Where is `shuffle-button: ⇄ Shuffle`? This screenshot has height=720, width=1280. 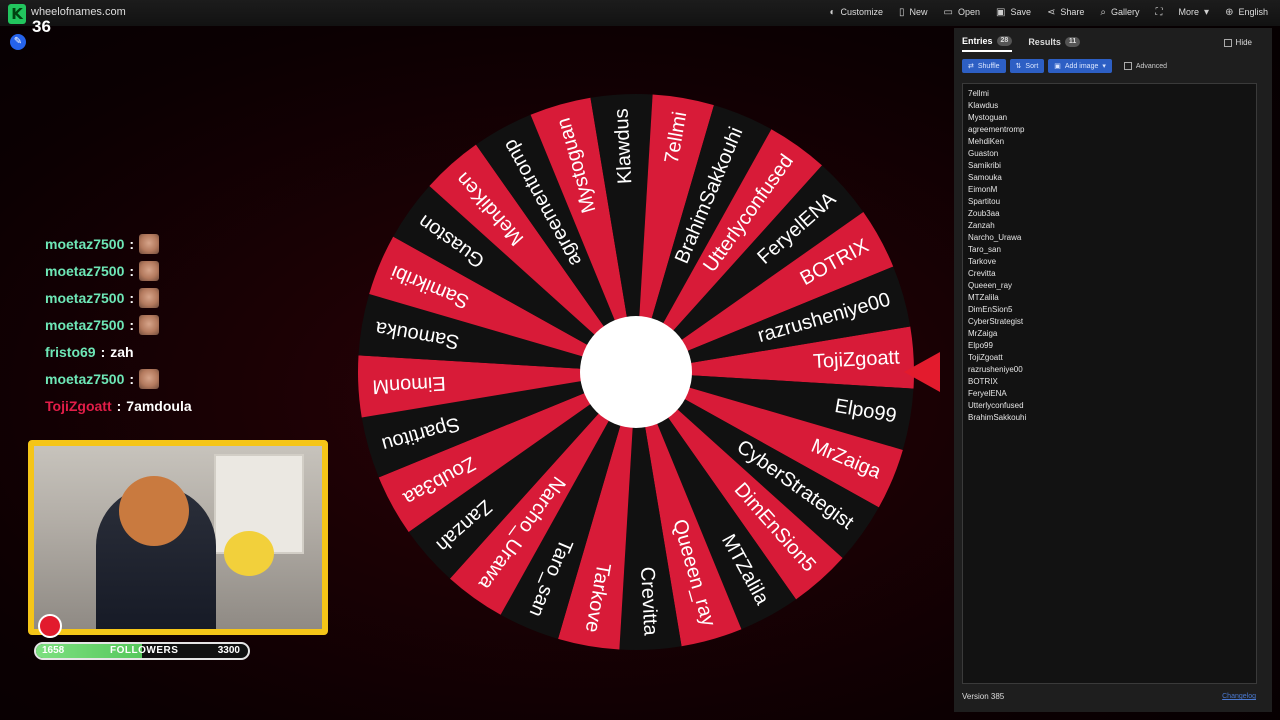 shuffle-button: ⇄ Shuffle is located at coordinates (984, 66).